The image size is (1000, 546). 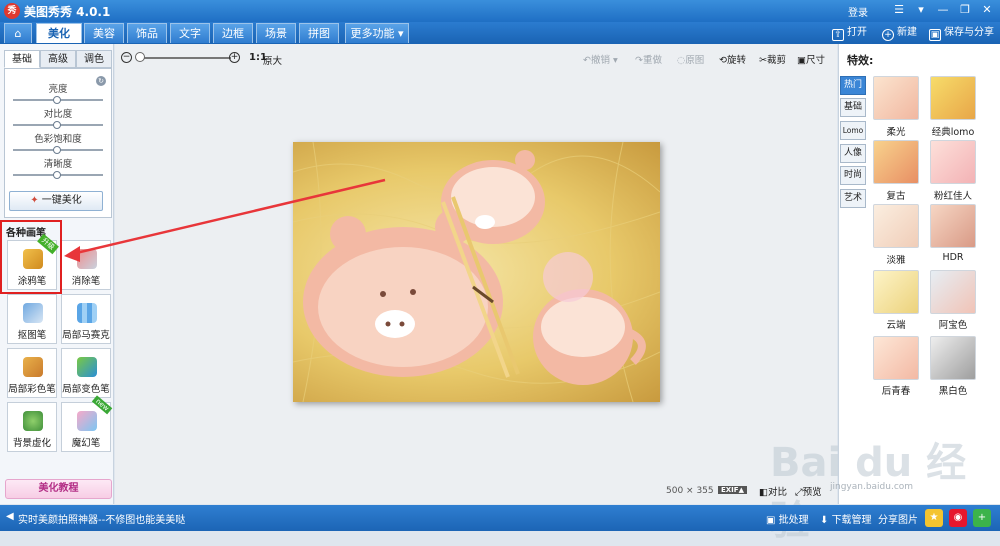 I want to click on share-image-label: 分享图片, so click(x=898, y=520).